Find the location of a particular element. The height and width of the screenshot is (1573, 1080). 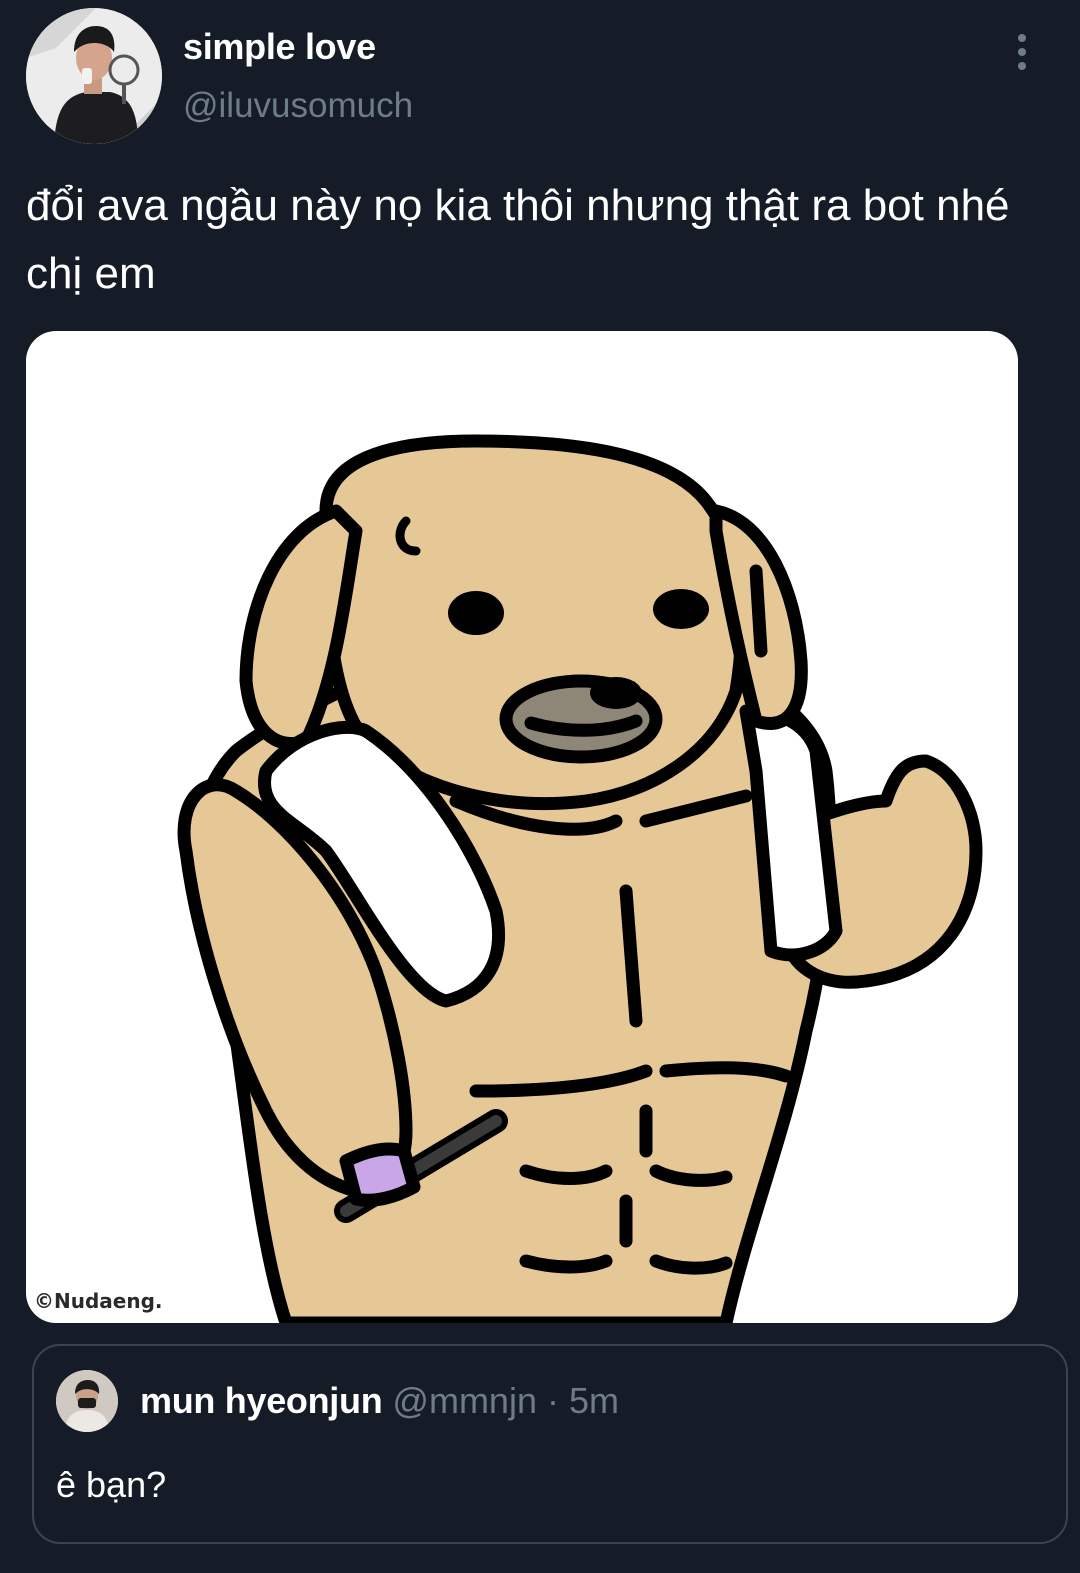

quoted-tweet-card: mun hyeonjun @mmnjn · 5m ê bạn? is located at coordinates (550, 1444).